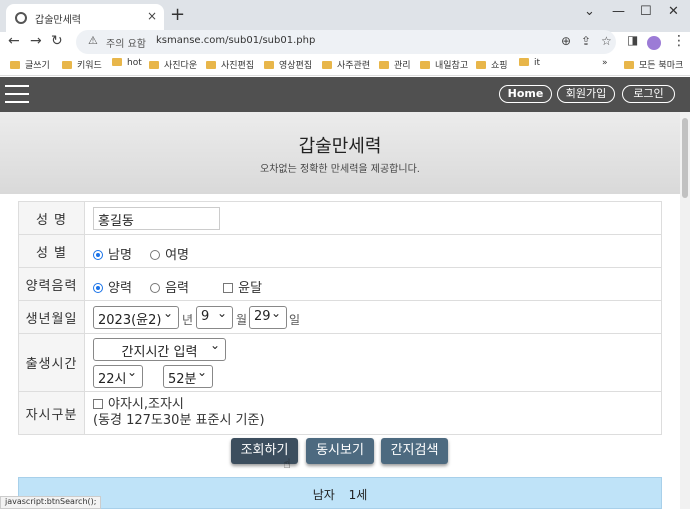 The height and width of the screenshot is (509, 690). What do you see at coordinates (169, 288) in the screenshot?
I see `lunar-radio: 음력` at bounding box center [169, 288].